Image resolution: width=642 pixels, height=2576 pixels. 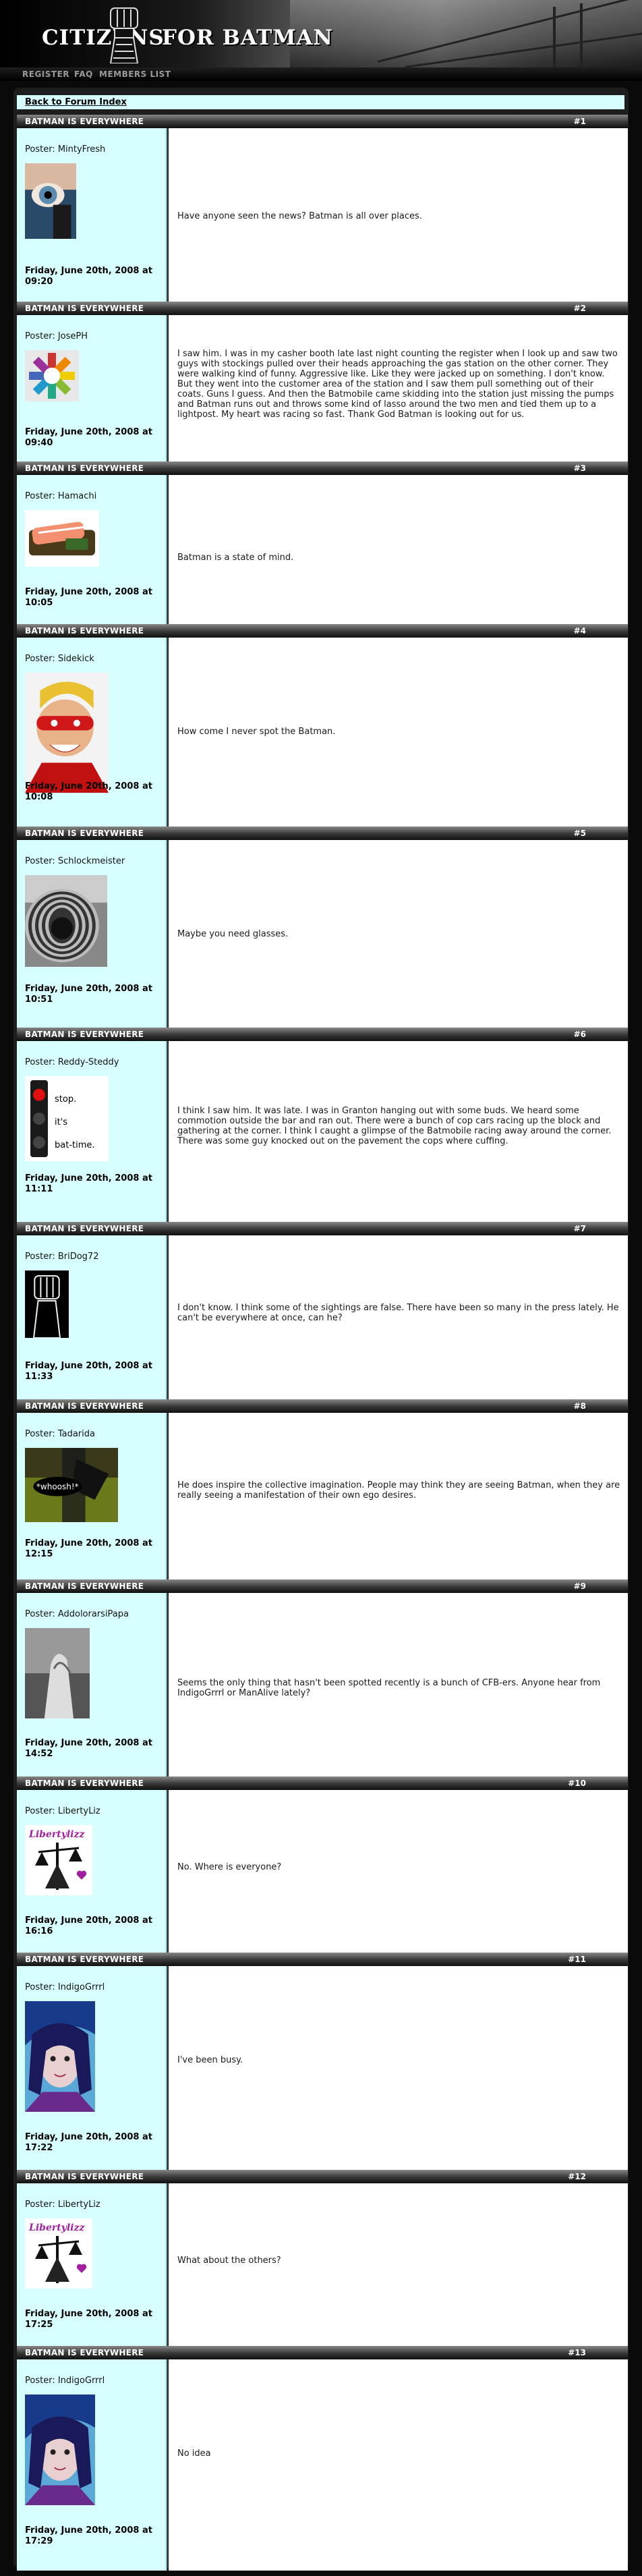 I want to click on post-header: BATMAN IS EVERYWHERE #7, so click(x=322, y=1228).